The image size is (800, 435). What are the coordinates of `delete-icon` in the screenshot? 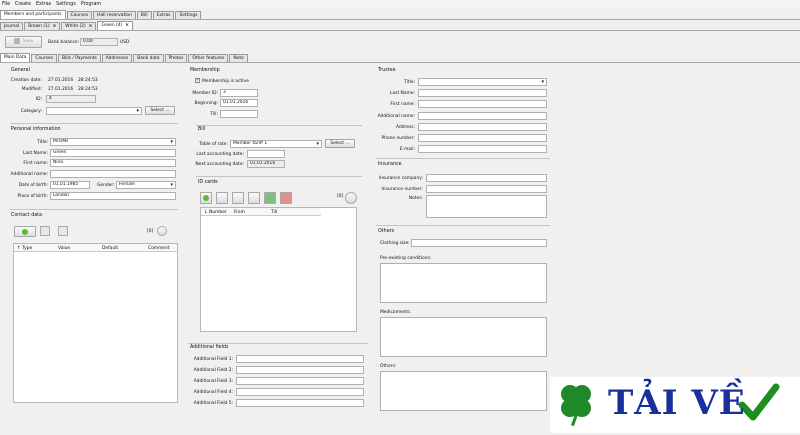 It's located at (63, 231).